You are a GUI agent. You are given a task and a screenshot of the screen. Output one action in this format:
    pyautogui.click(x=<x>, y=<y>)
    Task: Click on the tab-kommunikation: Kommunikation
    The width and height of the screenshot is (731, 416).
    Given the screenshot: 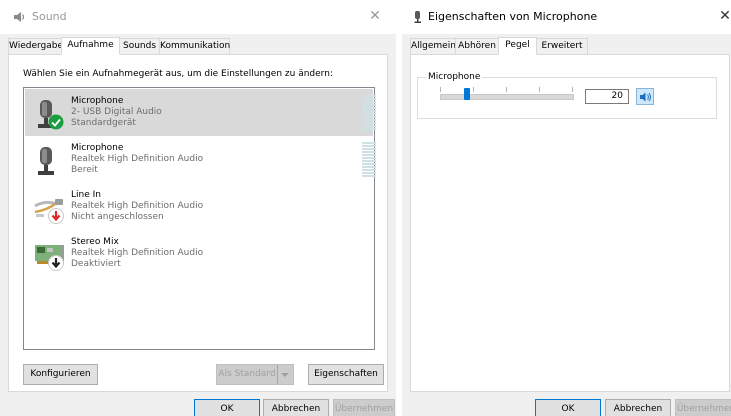 What is the action you would take?
    pyautogui.click(x=194, y=46)
    